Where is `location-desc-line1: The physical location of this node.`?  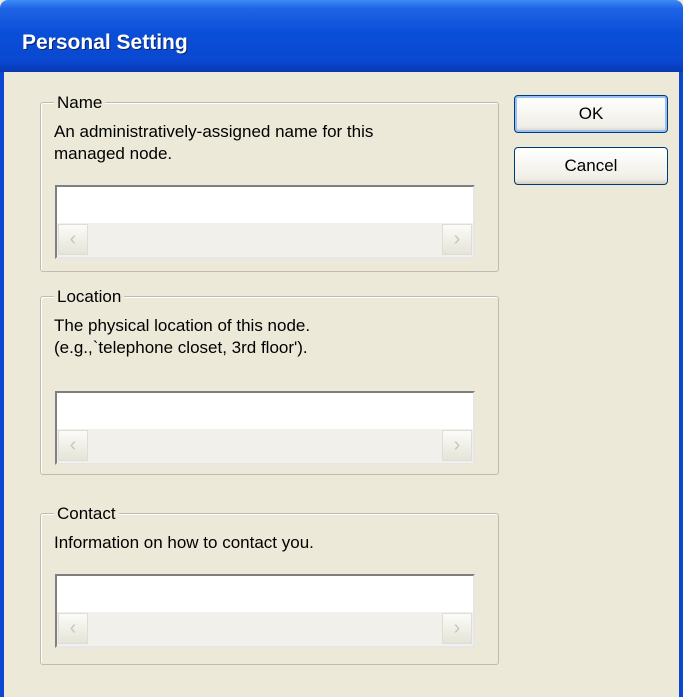 location-desc-line1: The physical location of this node. is located at coordinates (182, 325).